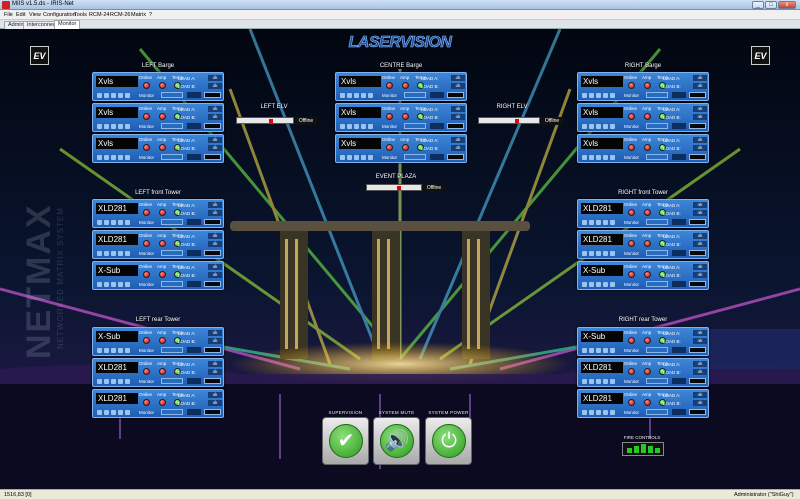 This screenshot has width=800, height=499. What do you see at coordinates (59, 15) in the screenshot?
I see `menu-configuration: Configuration` at bounding box center [59, 15].